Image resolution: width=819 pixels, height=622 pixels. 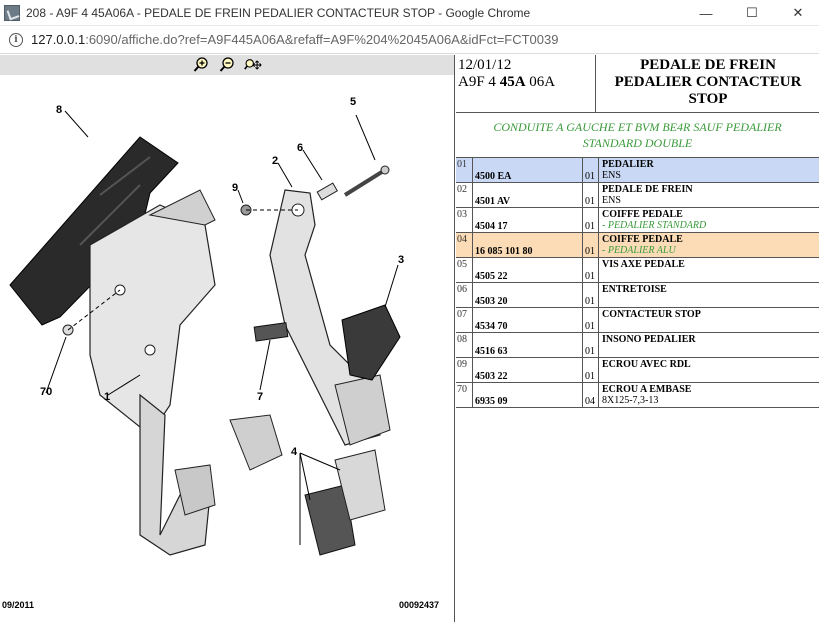 What do you see at coordinates (58, 39) in the screenshot?
I see `url-host: 127.0.0.1` at bounding box center [58, 39].